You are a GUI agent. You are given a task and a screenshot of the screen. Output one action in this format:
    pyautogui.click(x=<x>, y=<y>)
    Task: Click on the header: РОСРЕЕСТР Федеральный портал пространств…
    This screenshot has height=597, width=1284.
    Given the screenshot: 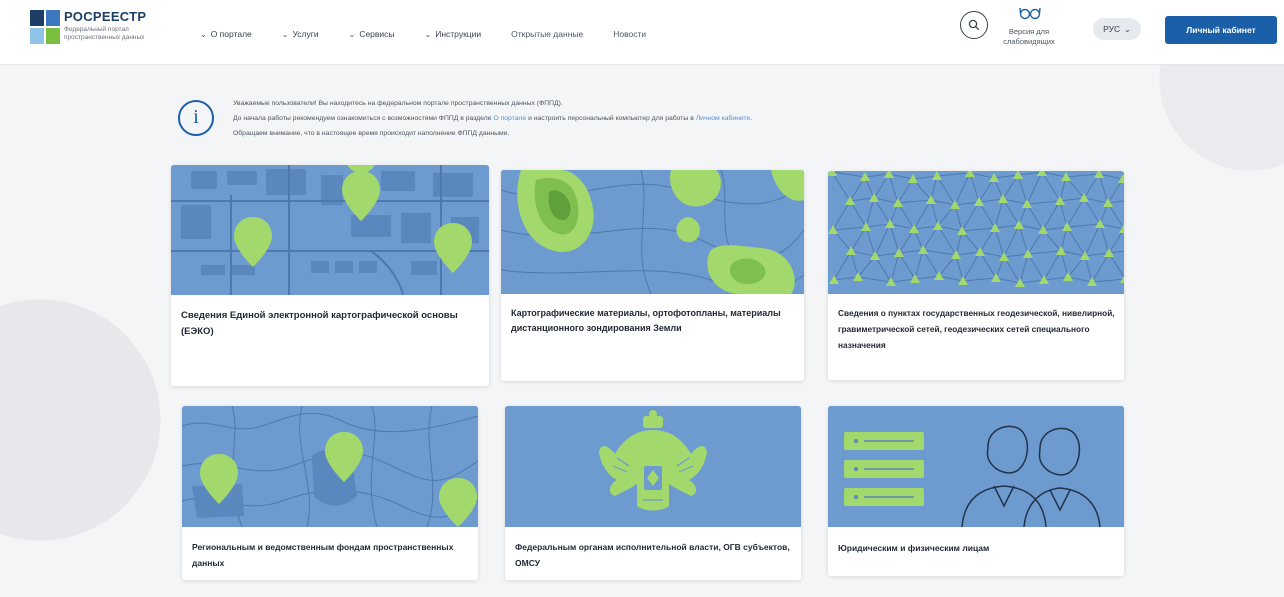 What is the action you would take?
    pyautogui.click(x=642, y=32)
    